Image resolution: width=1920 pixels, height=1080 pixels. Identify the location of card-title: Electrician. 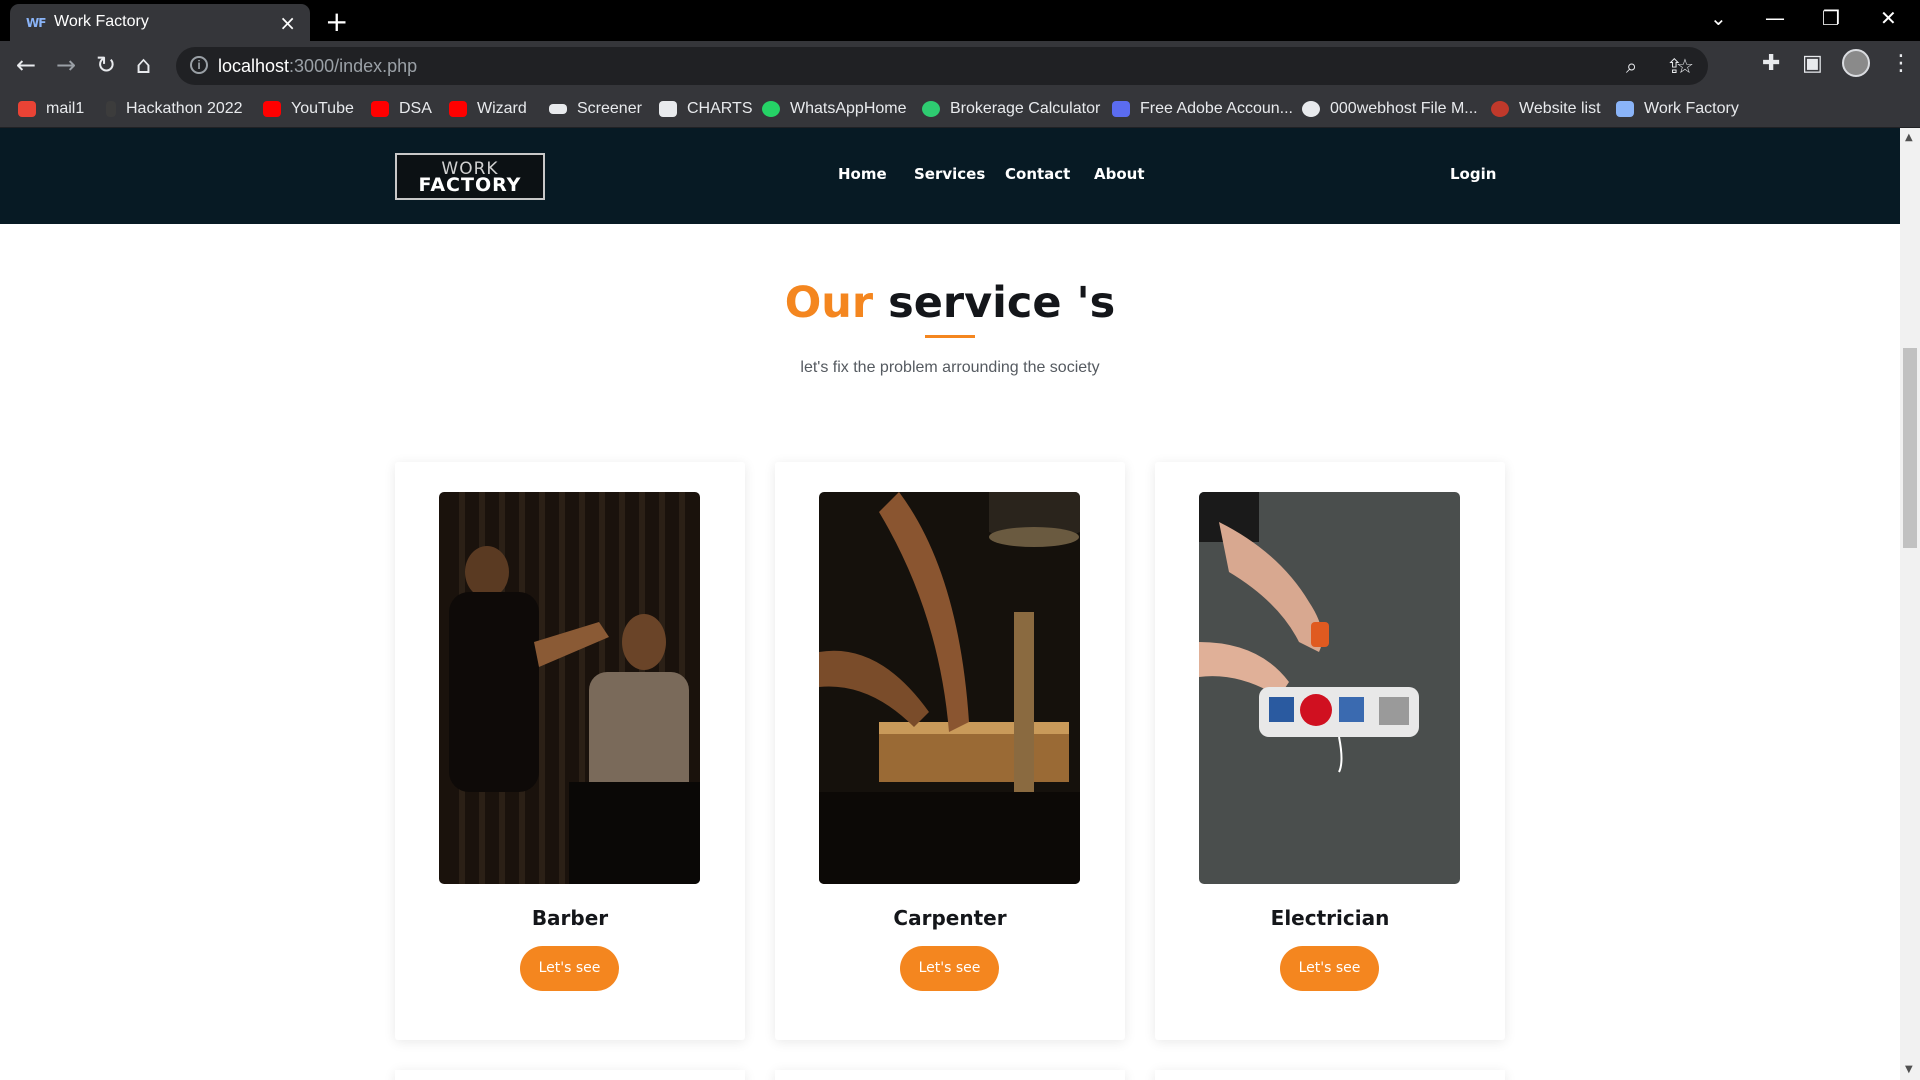
(1330, 918).